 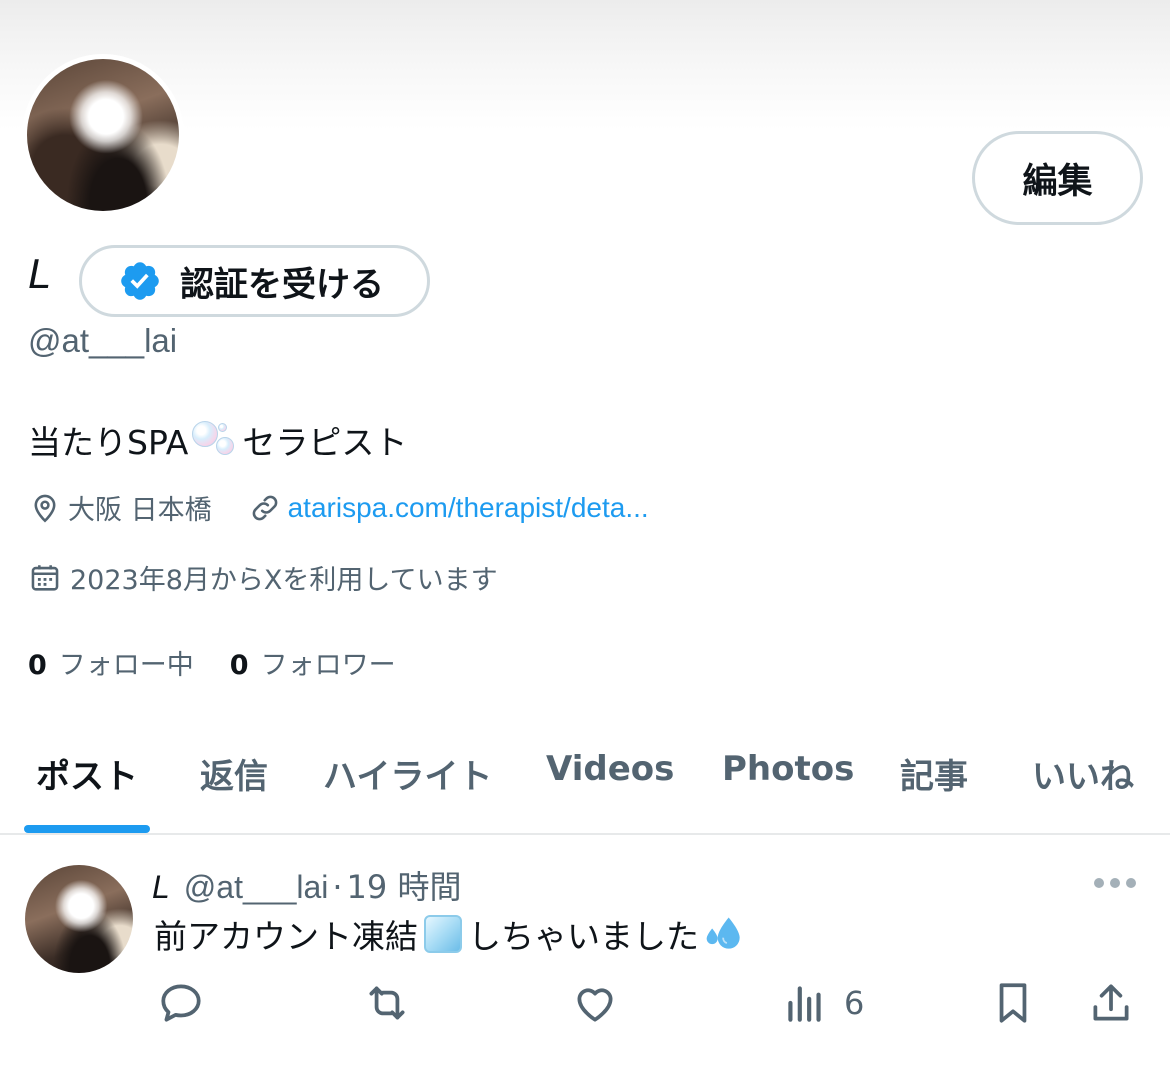 What do you see at coordinates (234, 773) in the screenshot?
I see `tab-replies: 返信` at bounding box center [234, 773].